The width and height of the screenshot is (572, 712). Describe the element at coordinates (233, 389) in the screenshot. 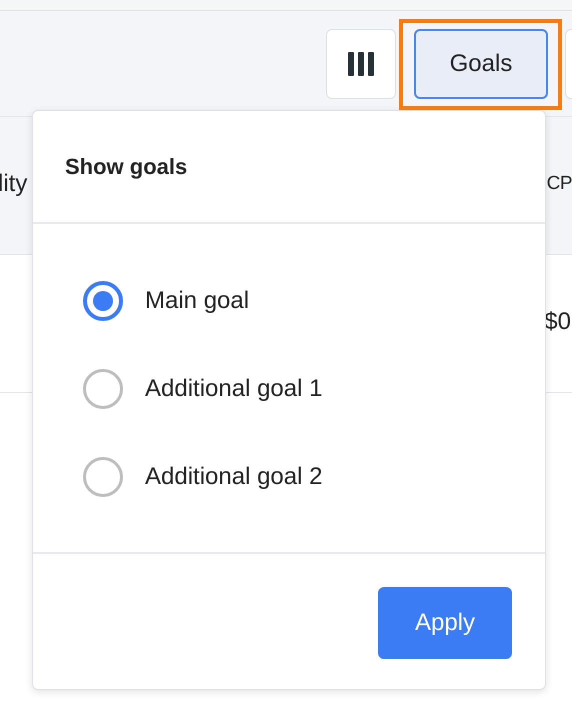

I see `option-label: Additional goal 1` at that location.